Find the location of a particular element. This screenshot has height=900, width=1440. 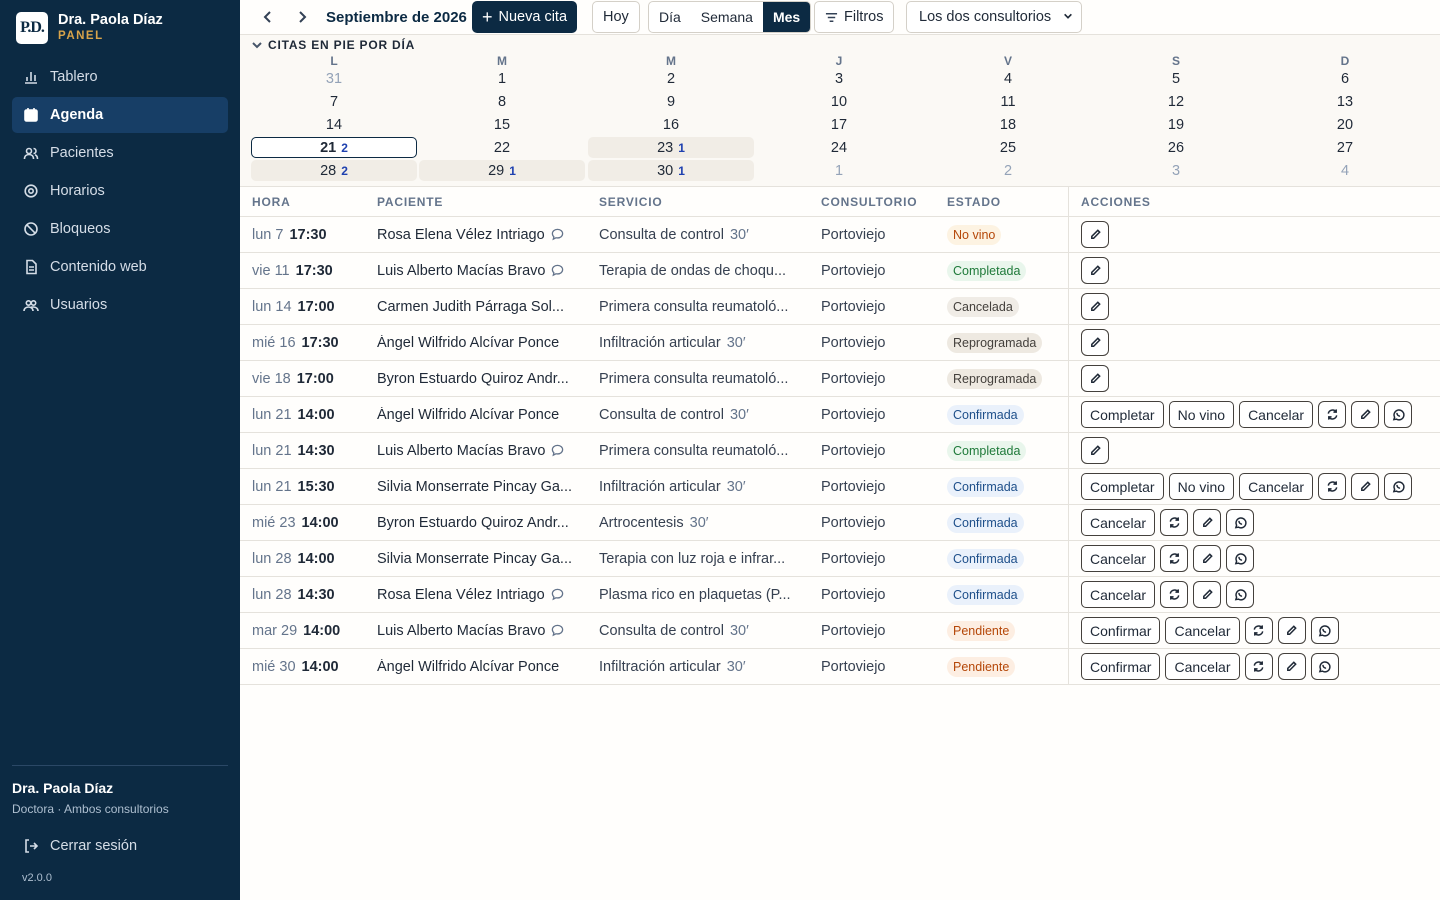

sidebar-item-tablero: Tablero is located at coordinates (120, 77).